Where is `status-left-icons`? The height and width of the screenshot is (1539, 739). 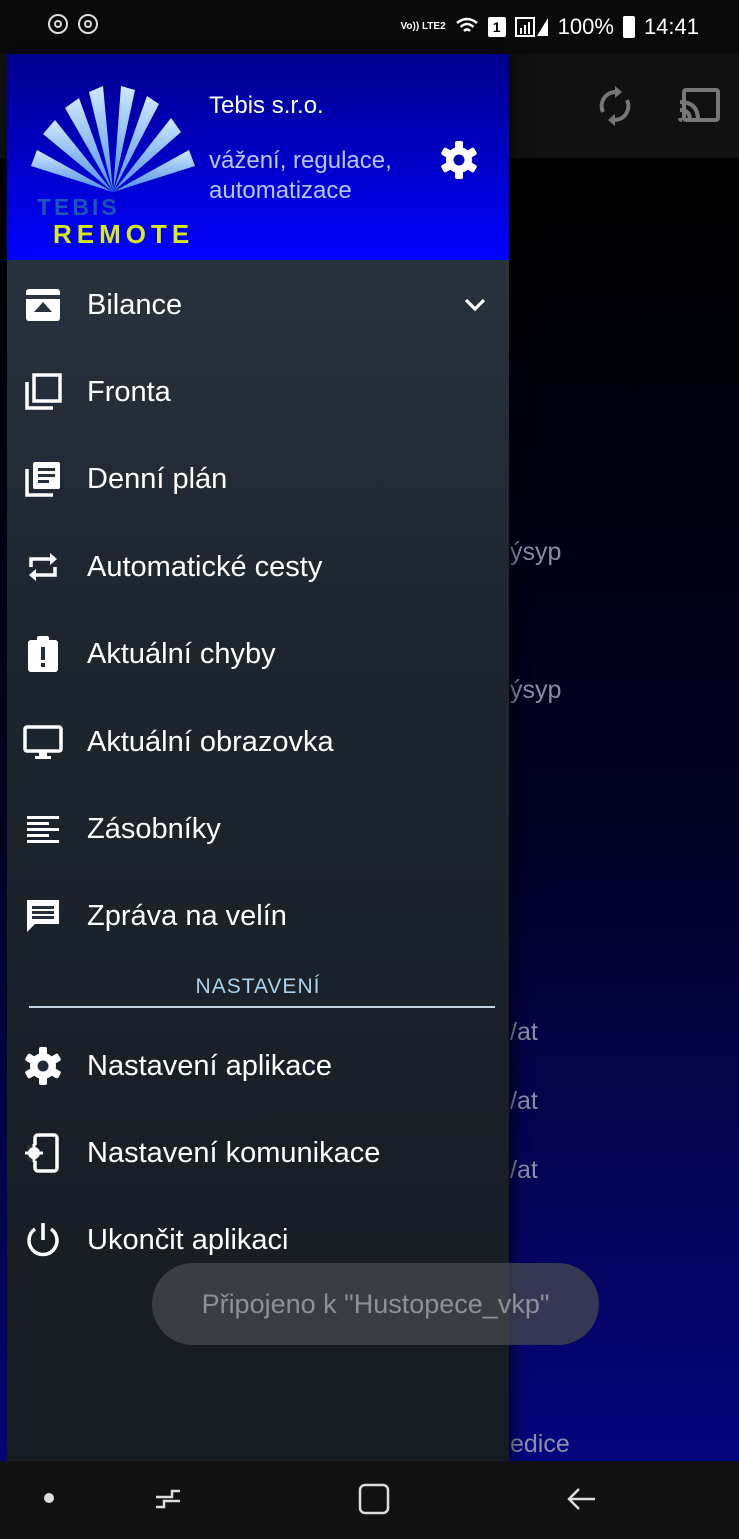
status-left-icons is located at coordinates (73, 24).